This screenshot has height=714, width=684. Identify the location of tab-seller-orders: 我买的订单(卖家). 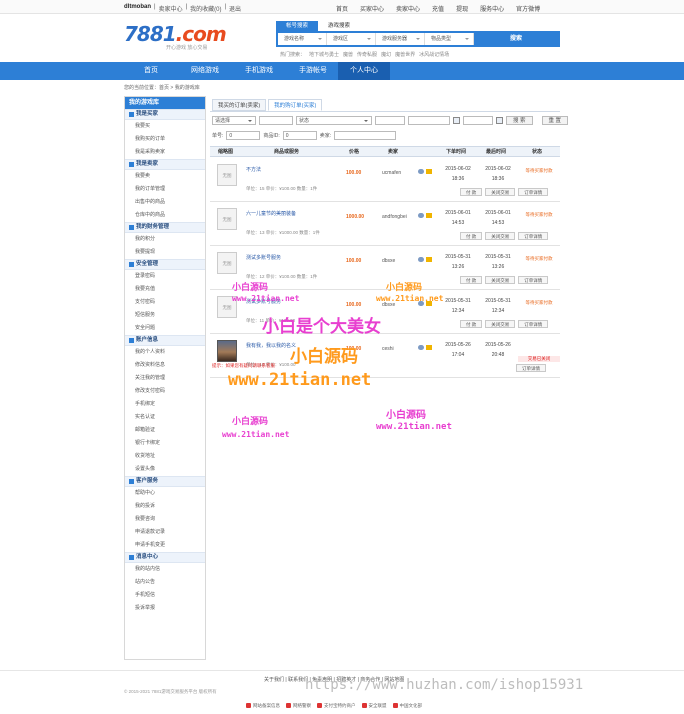
(239, 105).